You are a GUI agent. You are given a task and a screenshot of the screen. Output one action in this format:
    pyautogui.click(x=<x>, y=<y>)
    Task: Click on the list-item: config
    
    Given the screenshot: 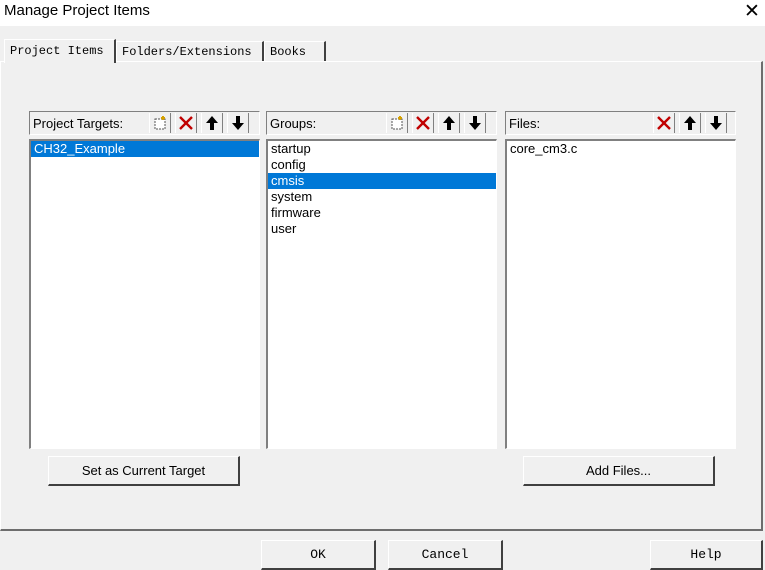 What is the action you would take?
    pyautogui.click(x=382, y=165)
    